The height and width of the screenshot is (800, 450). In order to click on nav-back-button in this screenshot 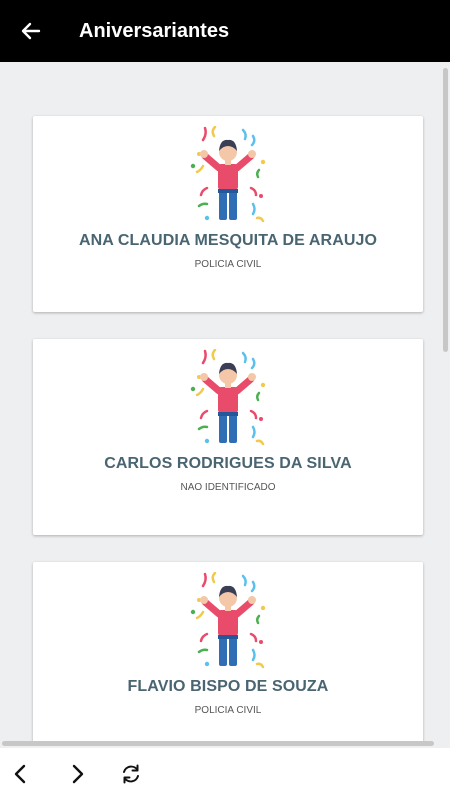, I will do `click(20, 774)`.